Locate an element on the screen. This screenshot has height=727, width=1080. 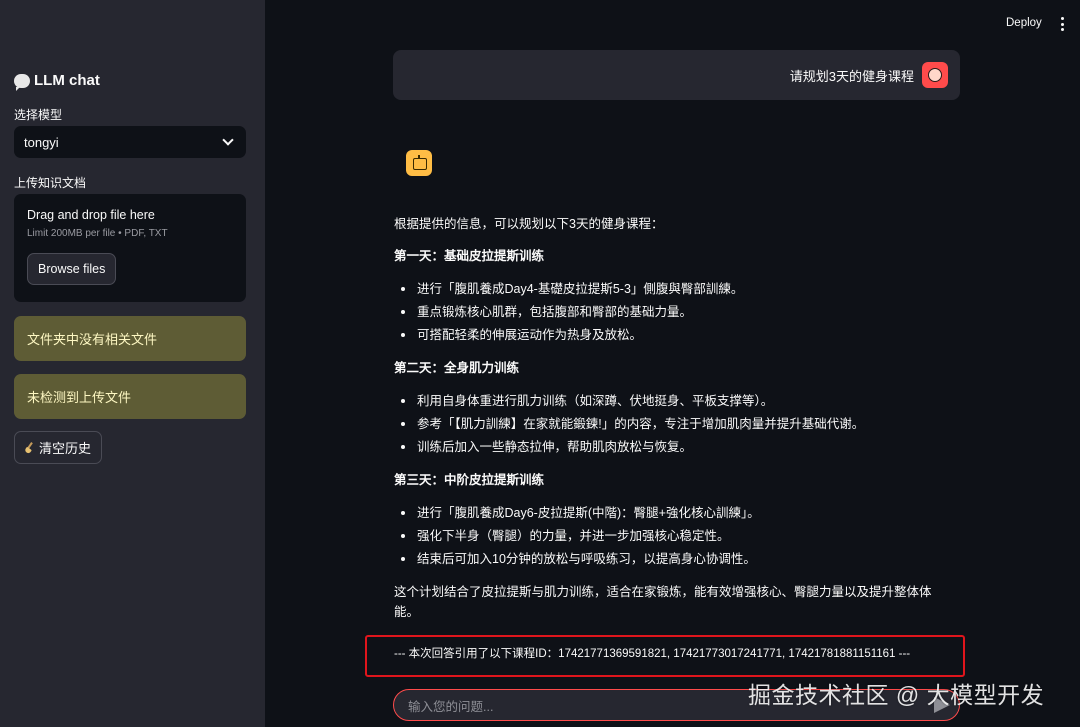
day-title: 第三天：中阶皮拉提斯训练 is located at coordinates (469, 480).